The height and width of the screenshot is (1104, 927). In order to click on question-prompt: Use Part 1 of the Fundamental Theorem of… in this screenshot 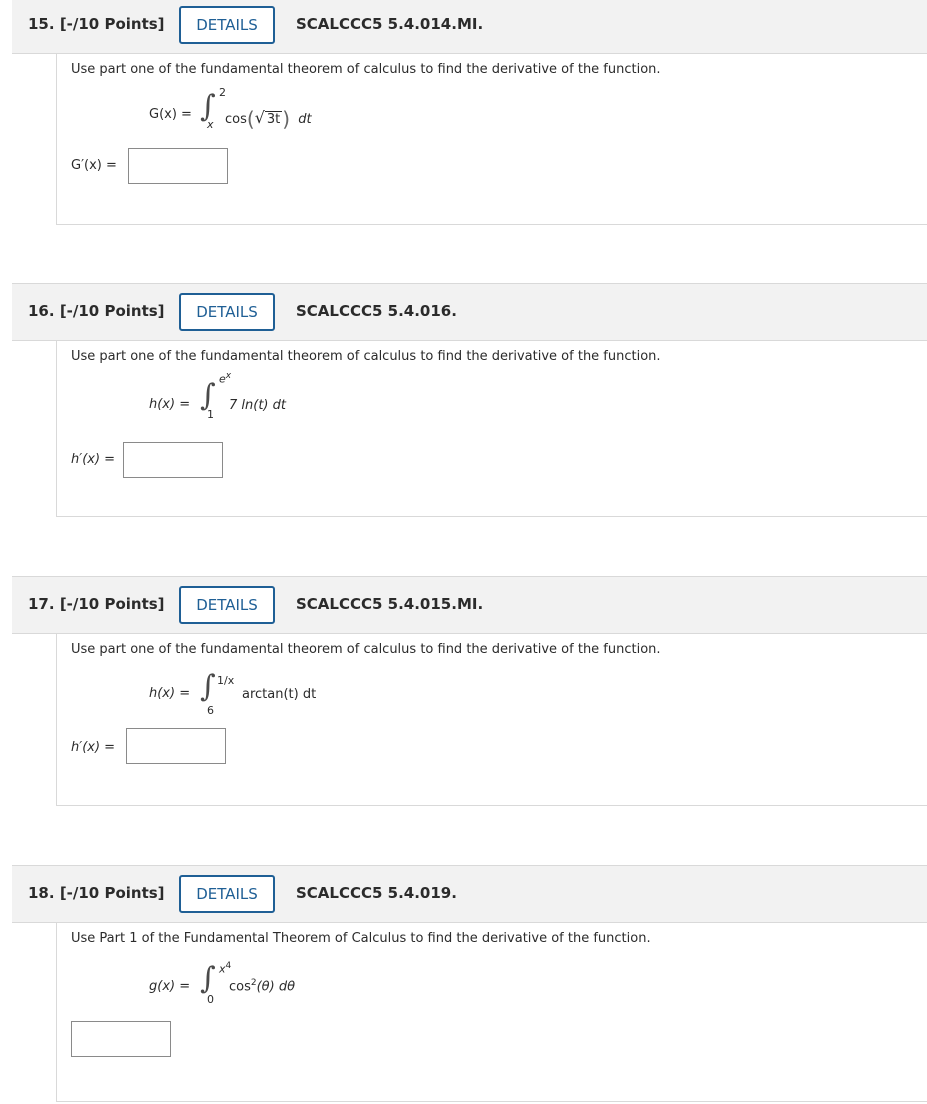, I will do `click(361, 938)`.